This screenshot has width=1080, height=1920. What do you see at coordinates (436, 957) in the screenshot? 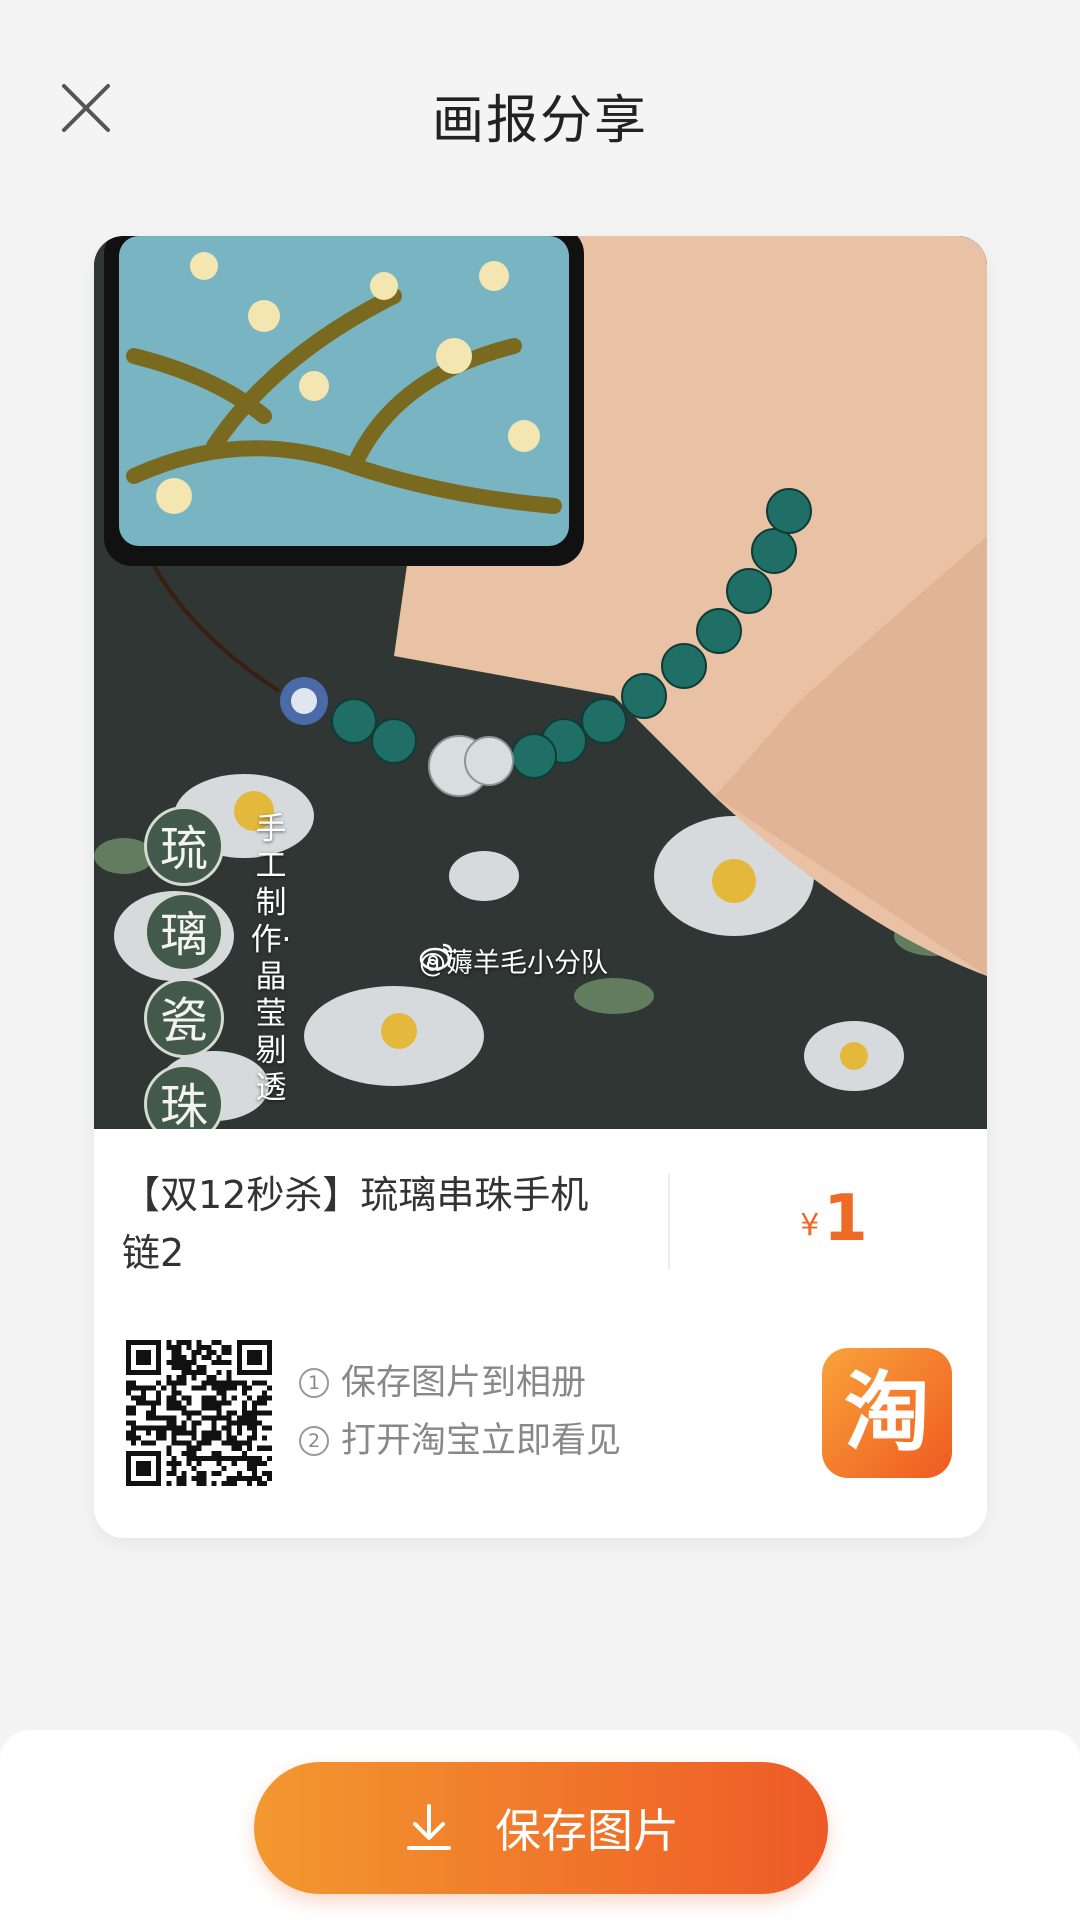
I see `weibo-icon` at bounding box center [436, 957].